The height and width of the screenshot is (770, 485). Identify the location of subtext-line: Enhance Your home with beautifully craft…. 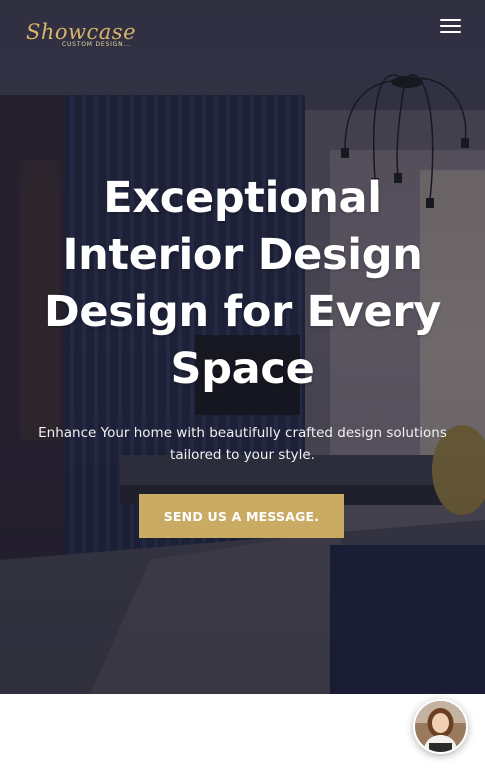
(242, 433).